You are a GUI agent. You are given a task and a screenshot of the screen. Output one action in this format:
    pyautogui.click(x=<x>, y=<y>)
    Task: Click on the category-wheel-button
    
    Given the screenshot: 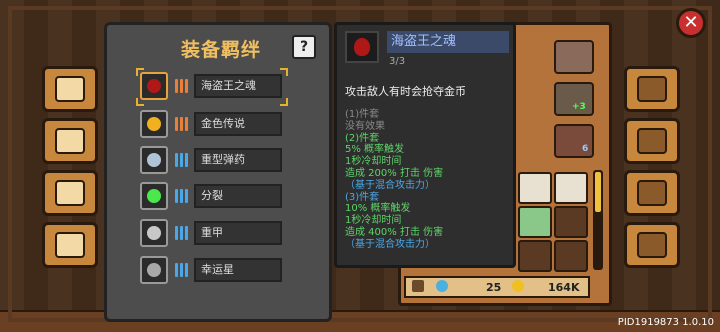 What is the action you would take?
    pyautogui.click(x=70, y=245)
    